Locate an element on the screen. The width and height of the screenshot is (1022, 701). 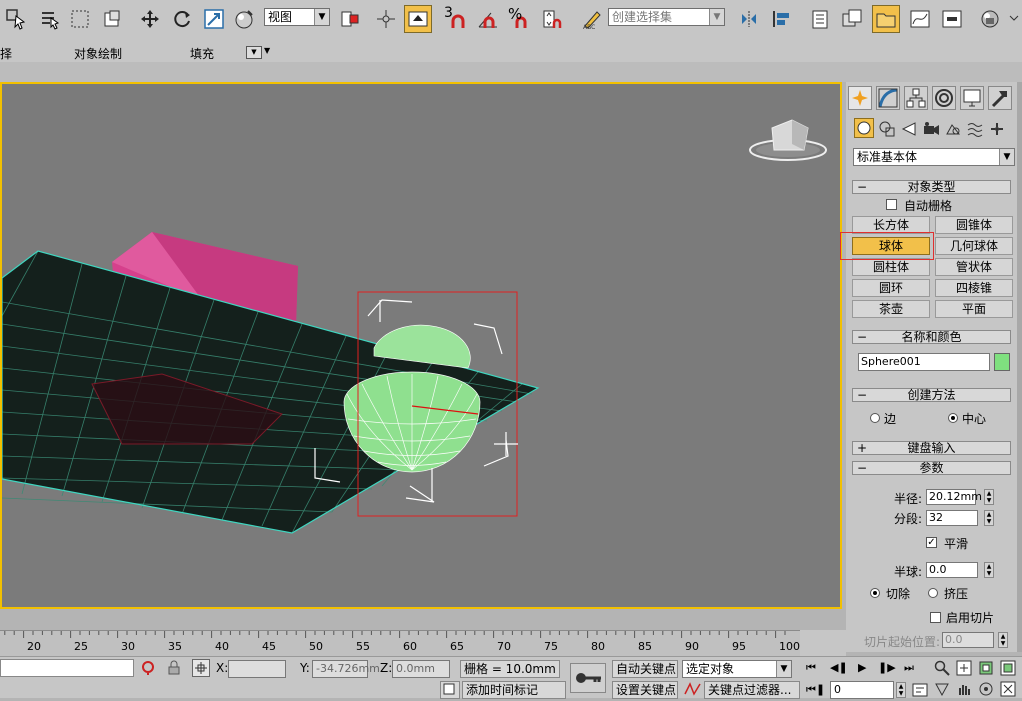
graphite-tools-icon is located at coordinates (852, 19).